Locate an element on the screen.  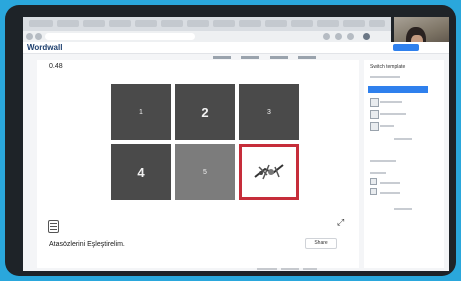
sidebar-title: Switch template is located at coordinates (388, 67).